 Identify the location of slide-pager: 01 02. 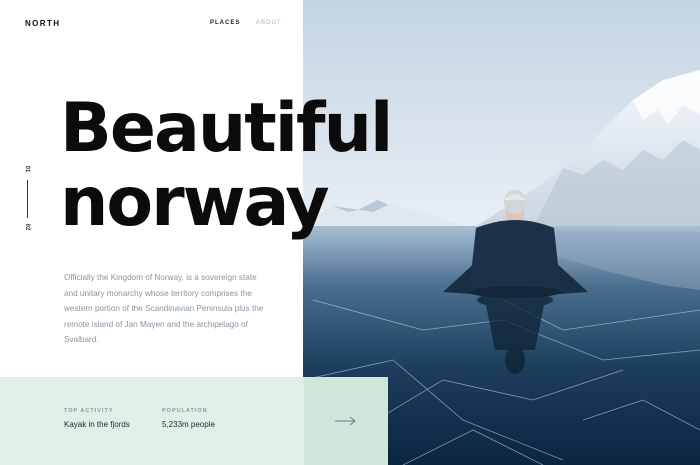
(27, 200).